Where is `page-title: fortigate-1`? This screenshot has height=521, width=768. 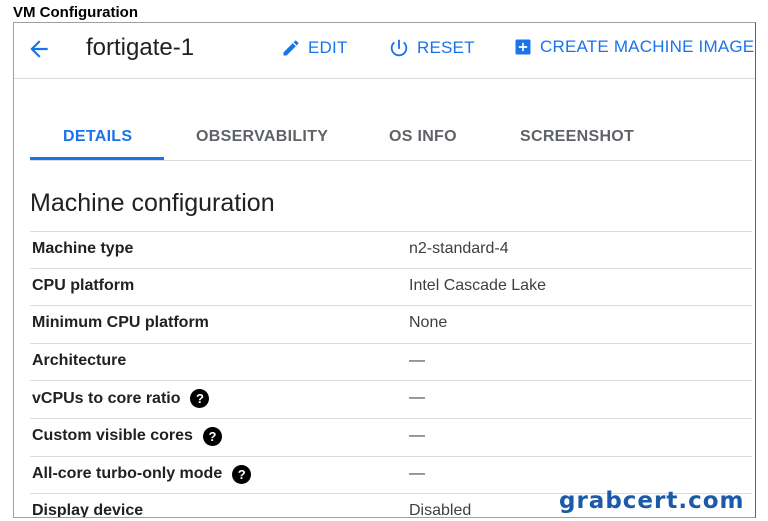 page-title: fortigate-1 is located at coordinates (140, 47).